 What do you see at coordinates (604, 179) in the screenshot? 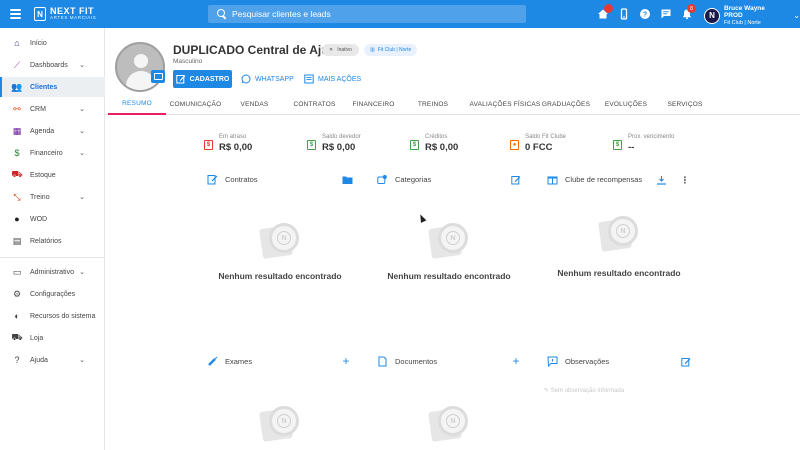
I see `section-title-clube: Clube de recompensas` at bounding box center [604, 179].